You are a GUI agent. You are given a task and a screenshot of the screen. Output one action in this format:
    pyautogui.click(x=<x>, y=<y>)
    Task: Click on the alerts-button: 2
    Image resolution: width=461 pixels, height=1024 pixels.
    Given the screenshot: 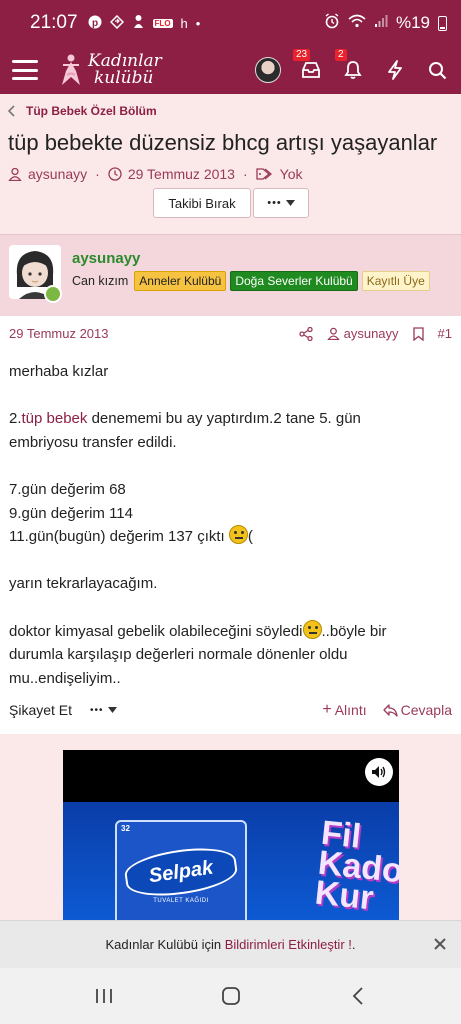 What is the action you would take?
    pyautogui.click(x=350, y=65)
    